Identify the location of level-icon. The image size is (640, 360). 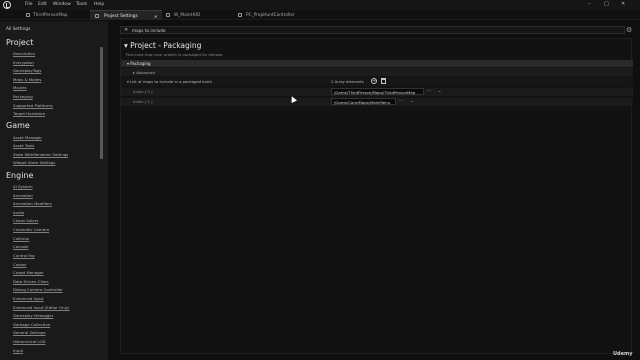
(28, 15).